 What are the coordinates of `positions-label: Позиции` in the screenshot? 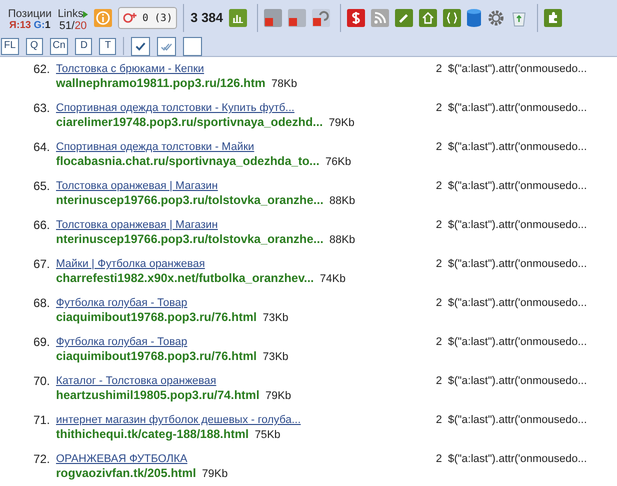 It's located at (30, 14).